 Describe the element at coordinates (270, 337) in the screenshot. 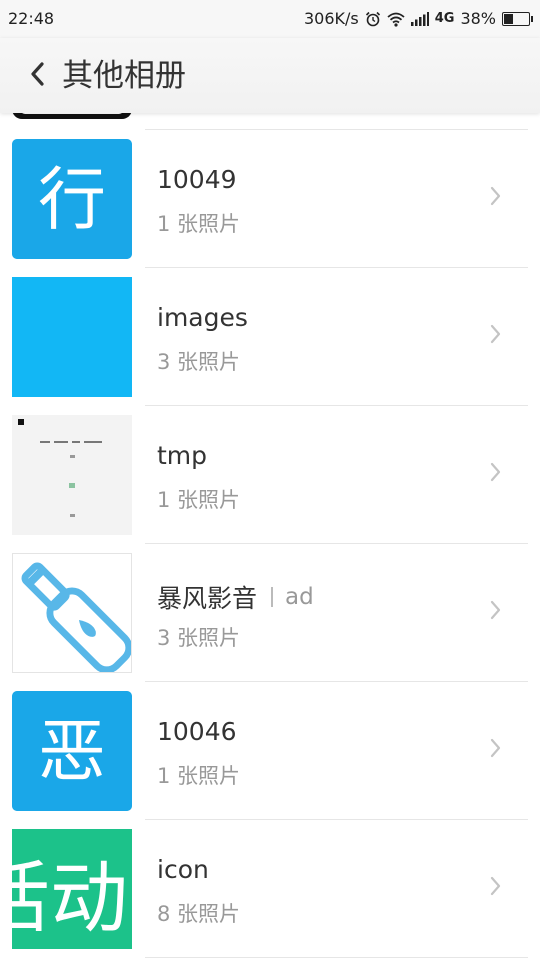

I see `album-row-images: images 3 张照片` at that location.